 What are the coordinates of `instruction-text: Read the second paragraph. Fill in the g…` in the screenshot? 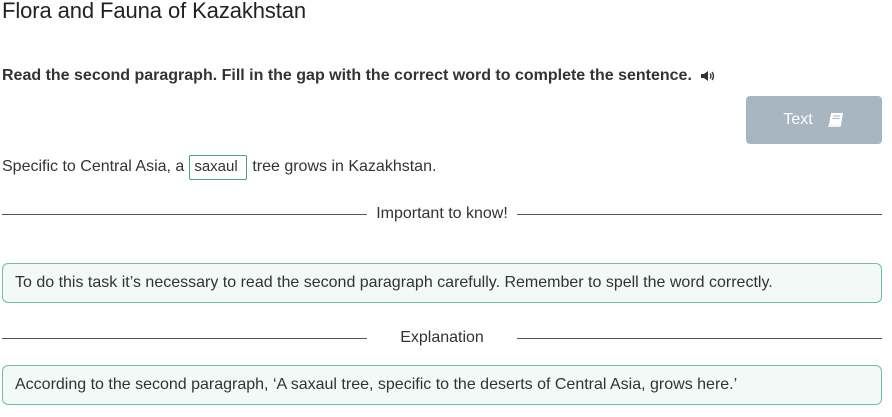 It's located at (347, 75).